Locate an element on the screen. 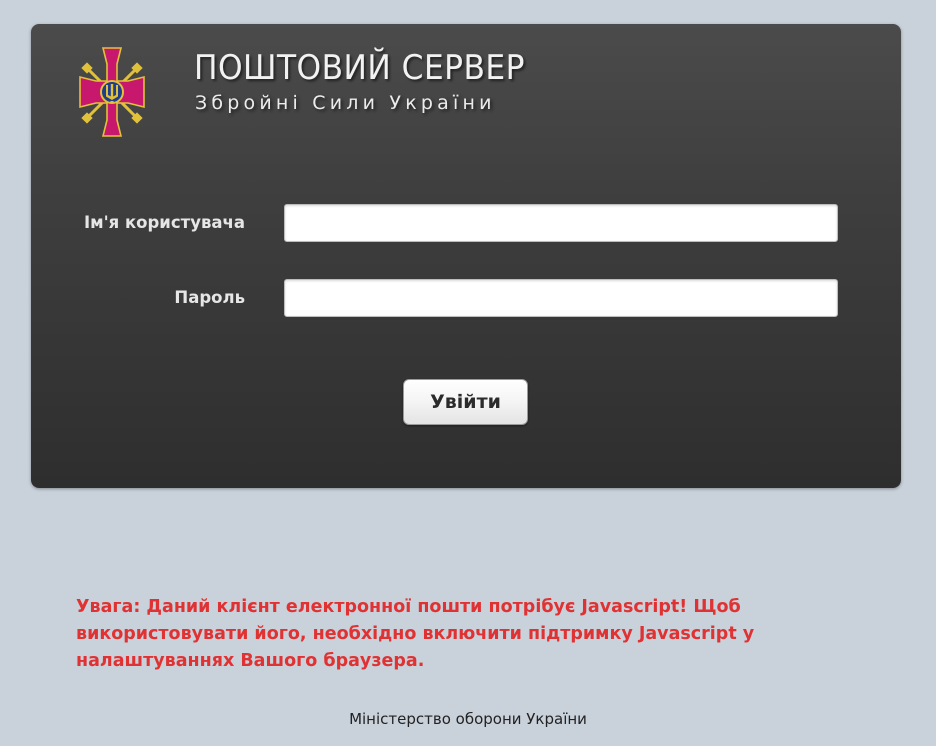  login-button: Увійти is located at coordinates (465, 402).